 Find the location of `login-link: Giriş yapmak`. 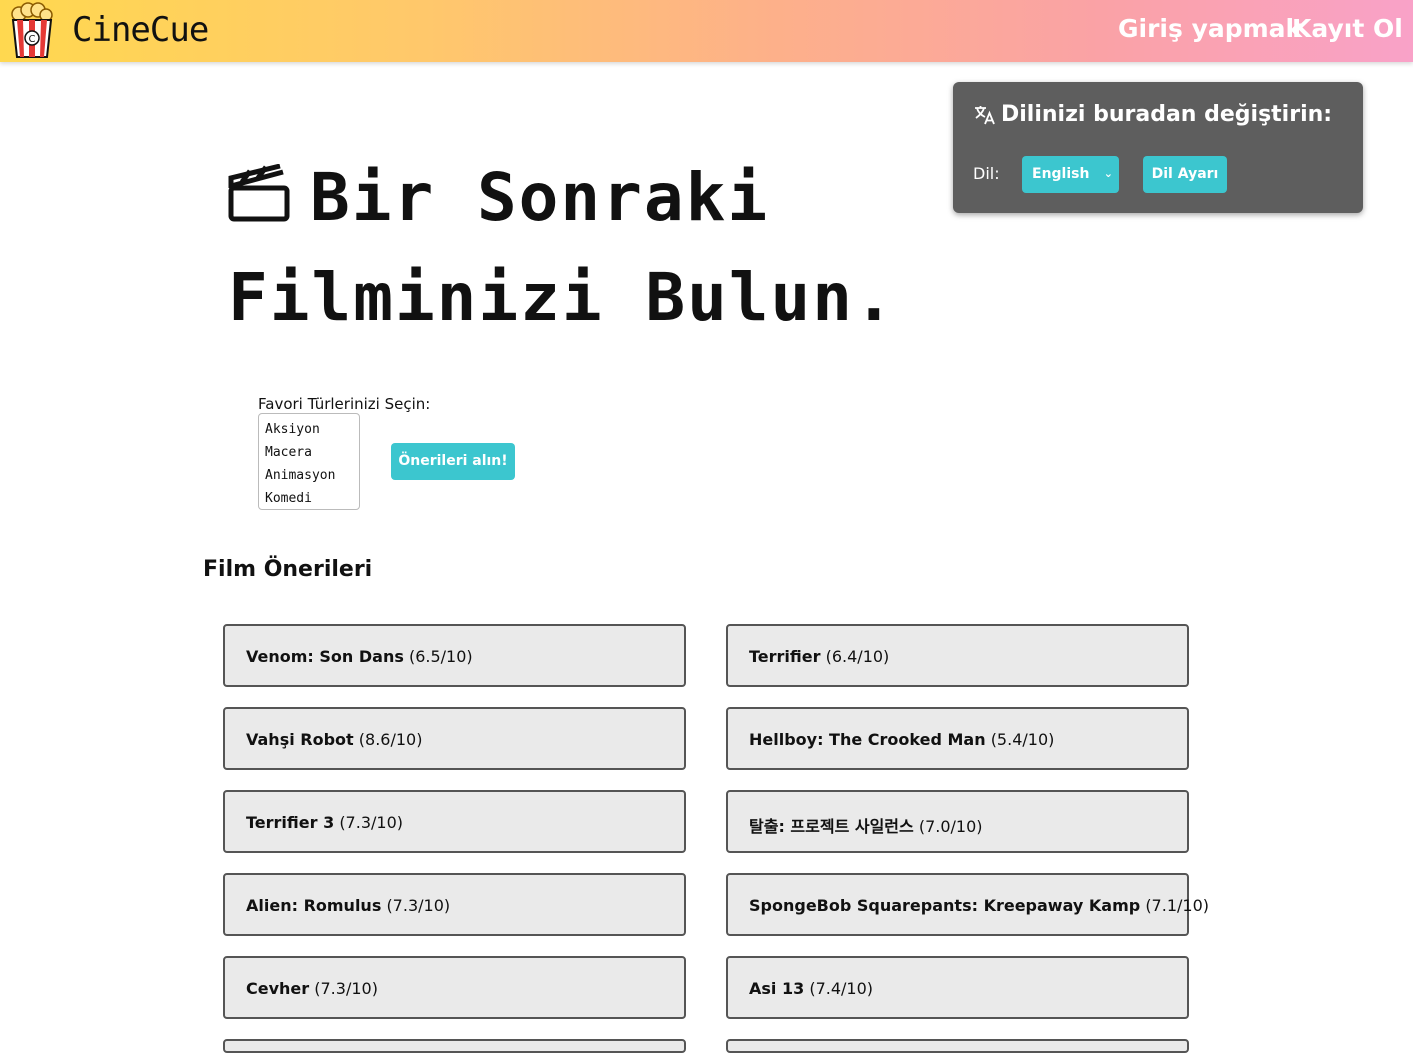

login-link: Giriş yapmak is located at coordinates (1210, 28).